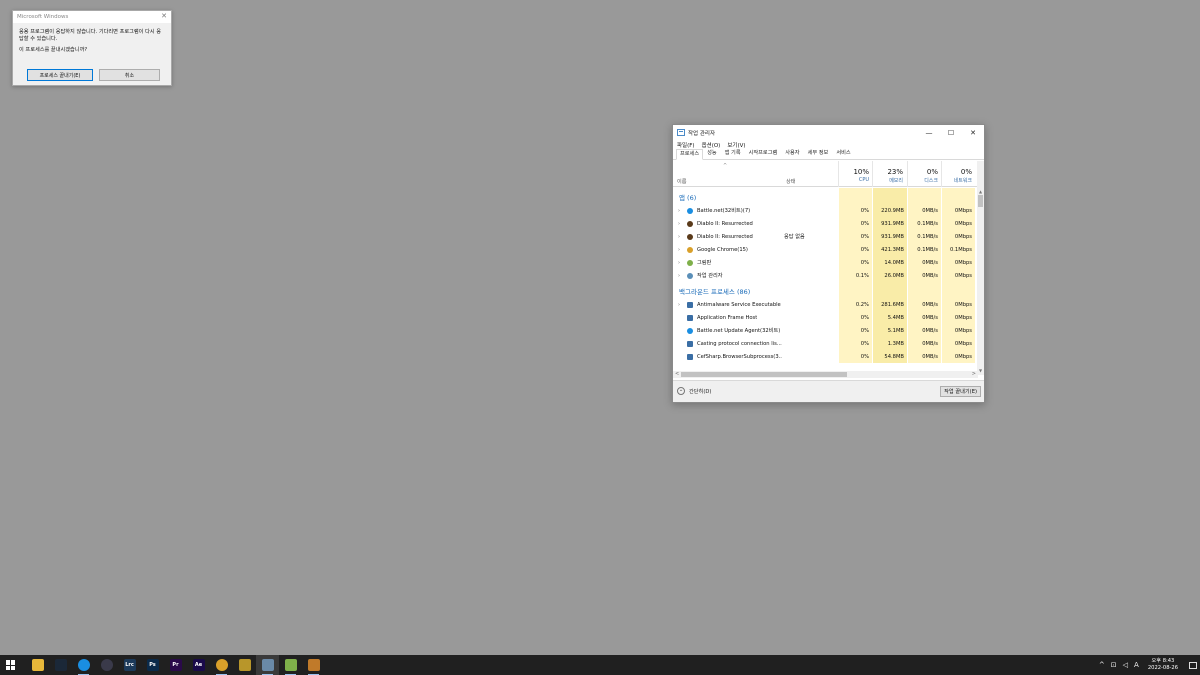 This screenshot has width=1200, height=675. I want to click on service-icon, so click(690, 317).